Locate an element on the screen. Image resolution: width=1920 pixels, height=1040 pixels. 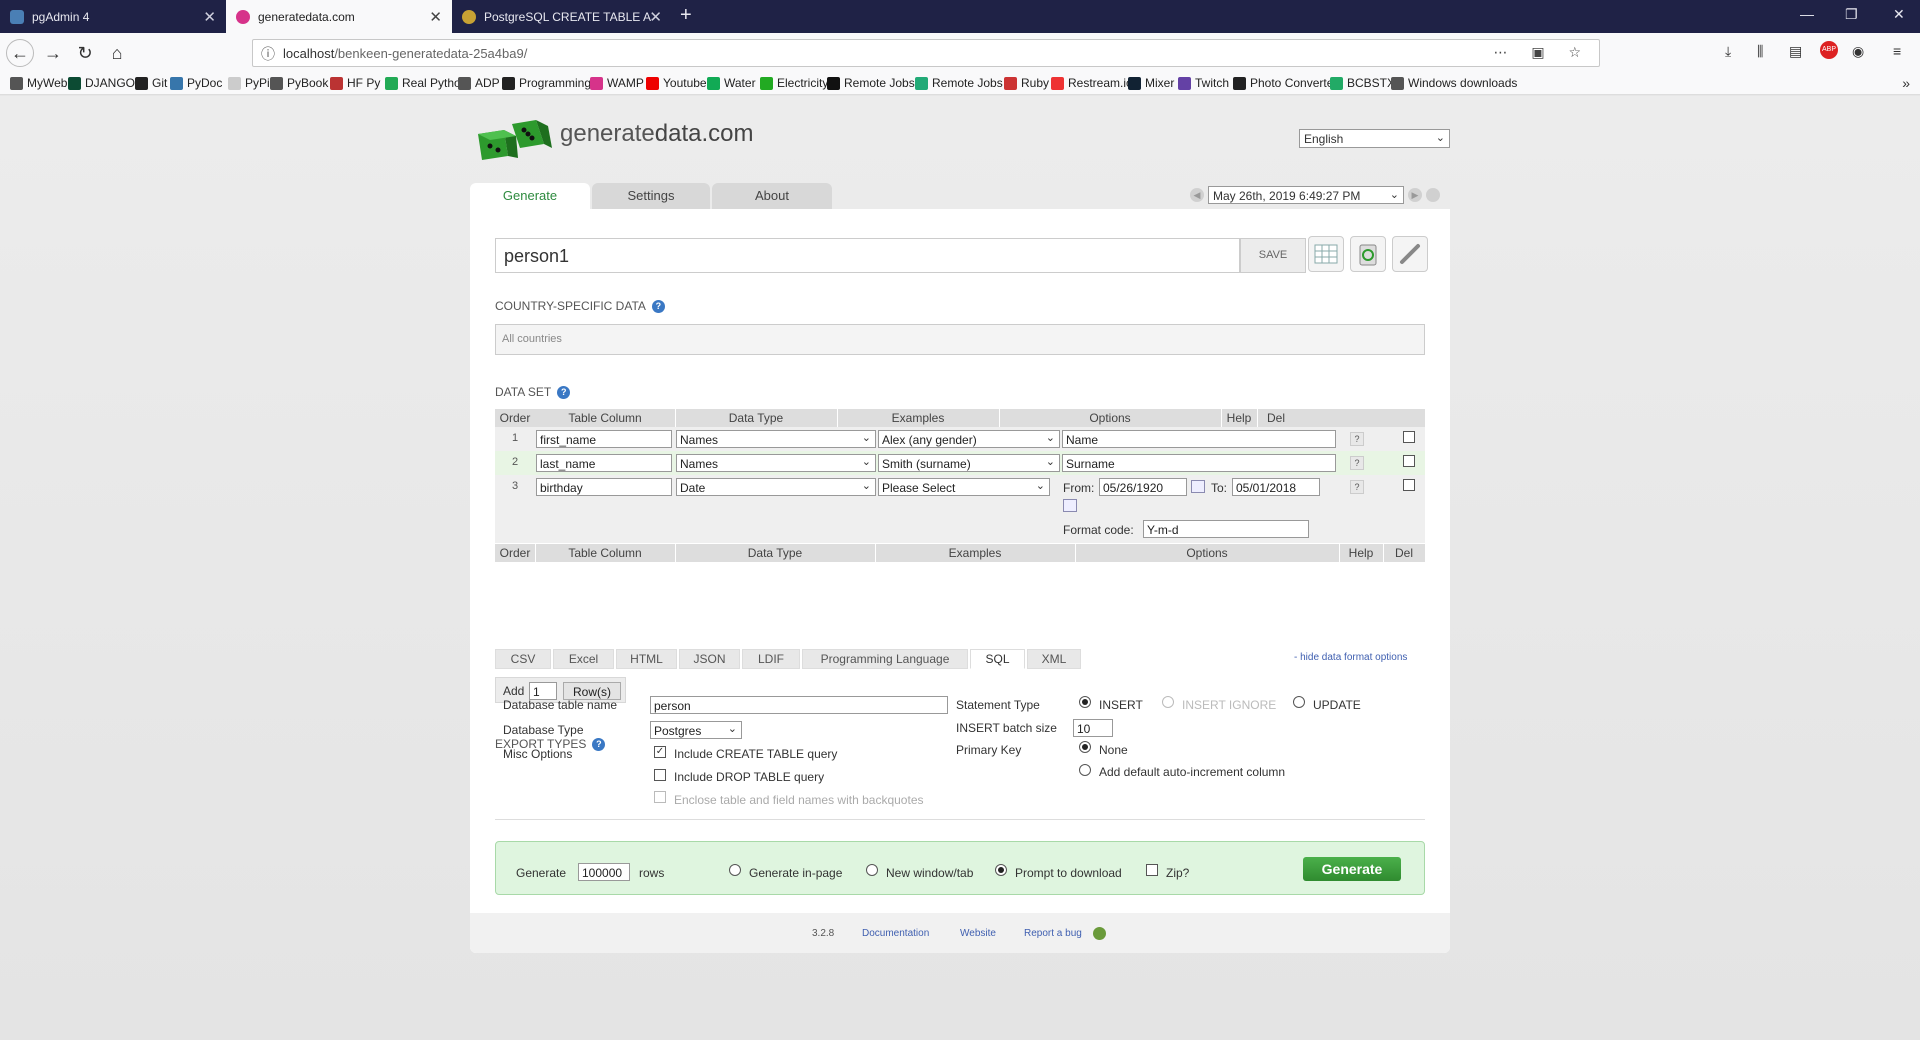
bookmark-remote-jobs-1: Remote Jobs 1 is located at coordinates (876, 83).